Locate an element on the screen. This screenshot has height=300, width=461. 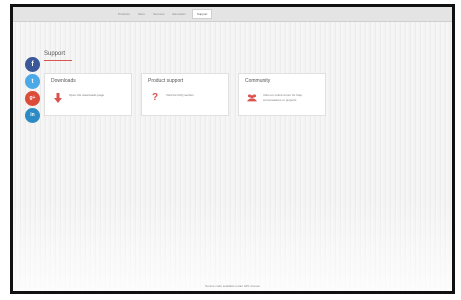
faq-link: Visit the FAQ section is located at coordinates (195, 95).